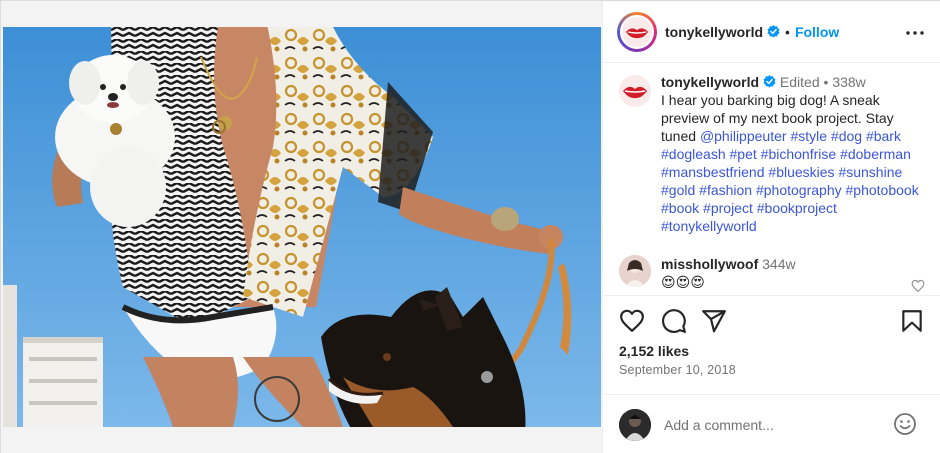  Describe the element at coordinates (674, 321) in the screenshot. I see `comment-bubble-icon` at that location.